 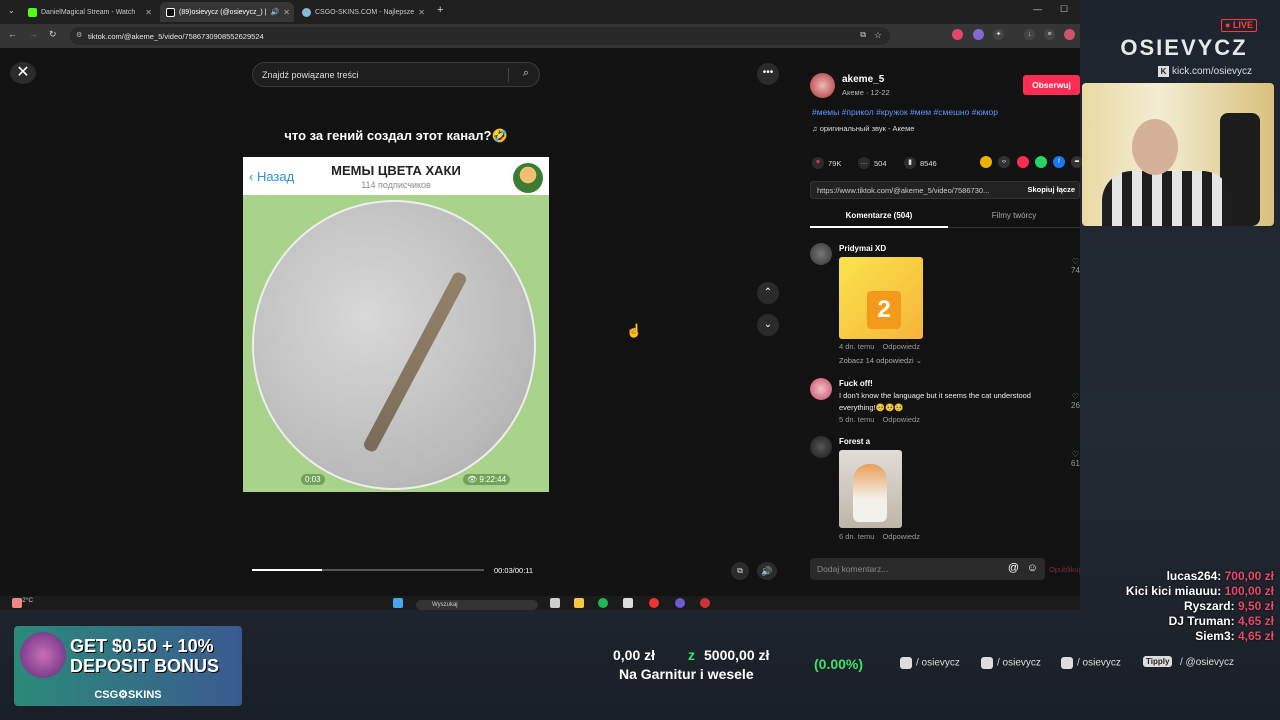 I want to click on related-search-text: Znajdź powiązane treści, so click(x=310, y=74).